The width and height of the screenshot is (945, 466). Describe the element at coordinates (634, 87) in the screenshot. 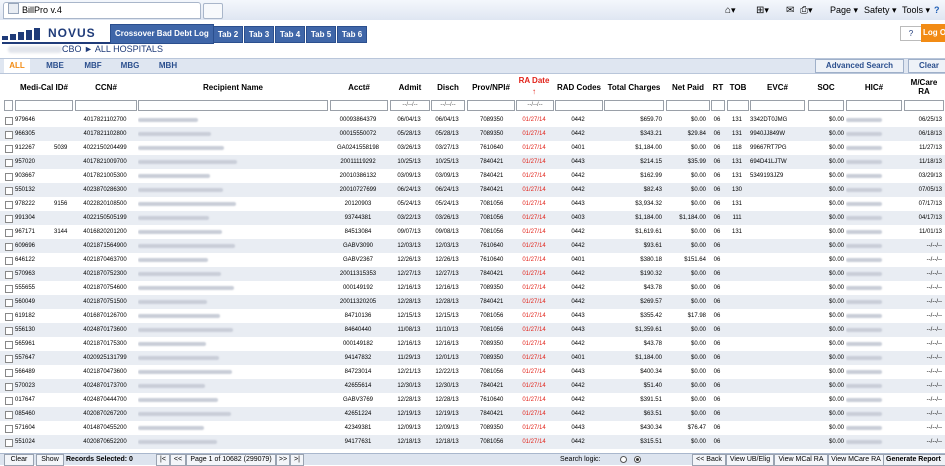

I see `col-total-charges: Total Charges` at that location.